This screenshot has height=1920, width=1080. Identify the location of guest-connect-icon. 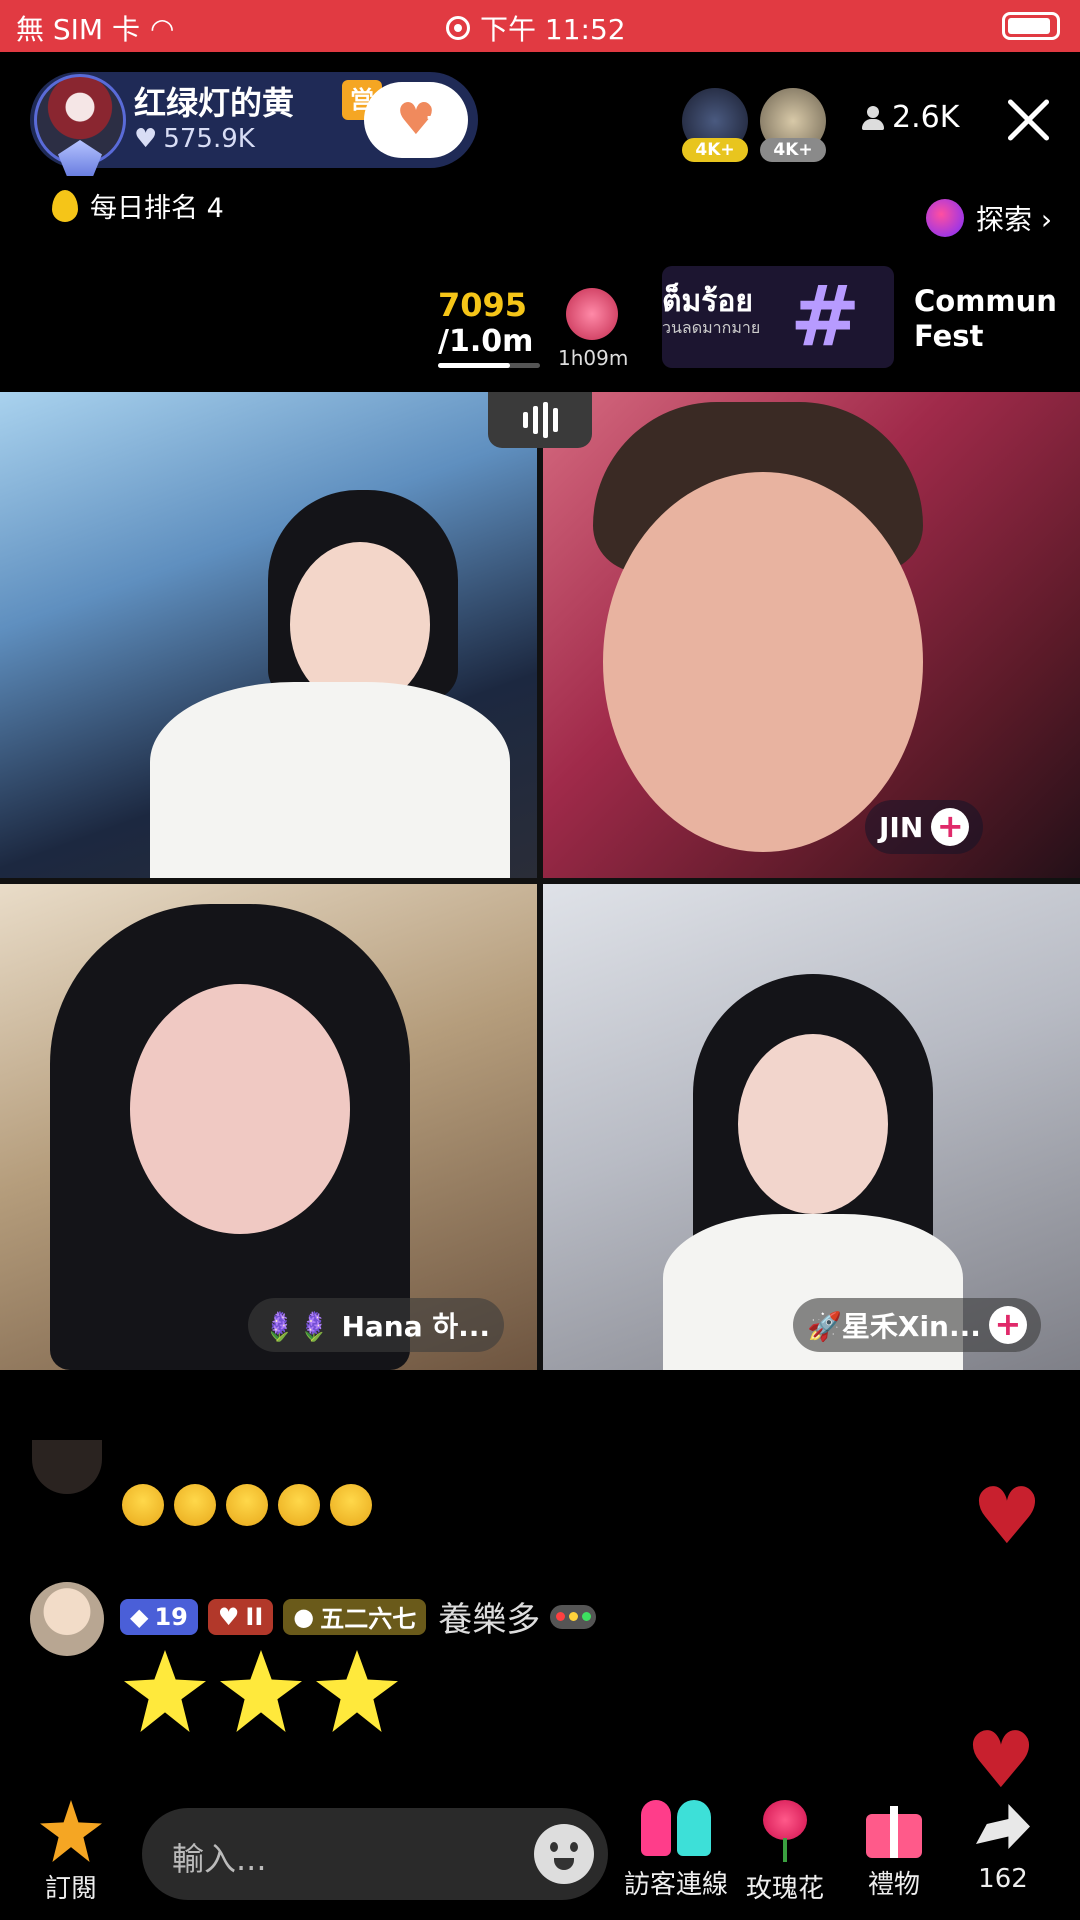
(676, 1829).